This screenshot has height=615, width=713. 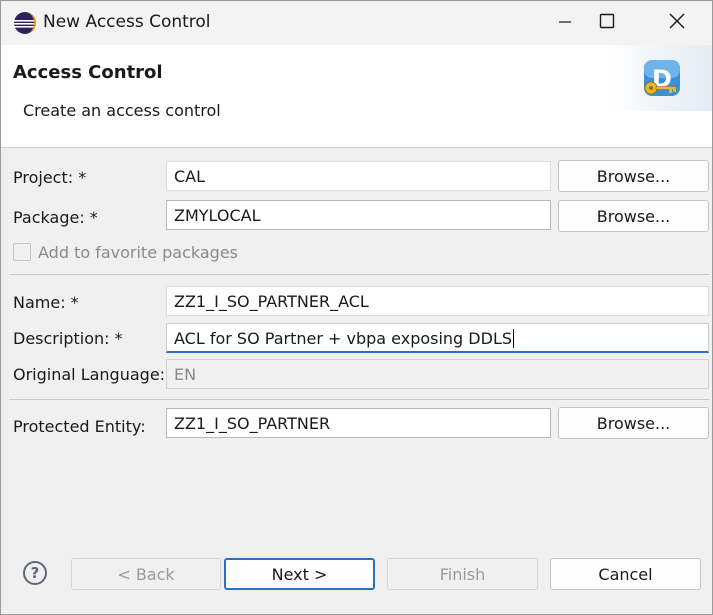 I want to click on maximize-button, so click(x=607, y=23).